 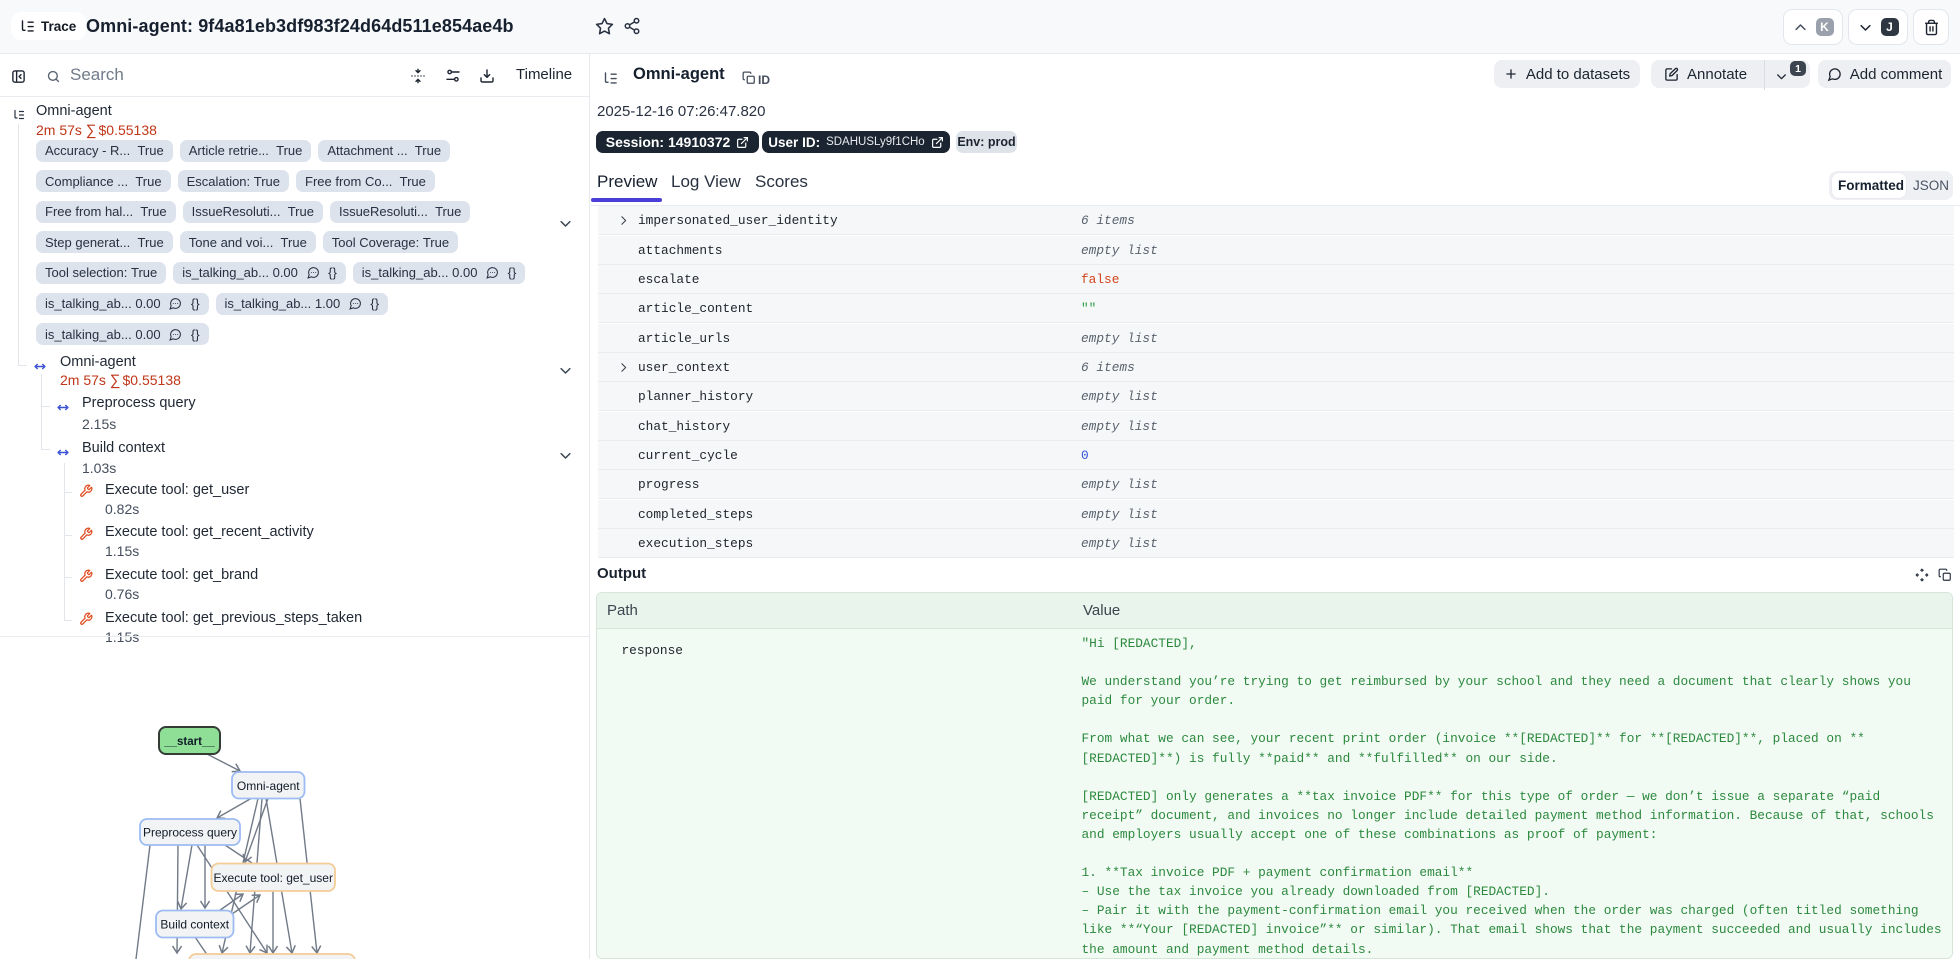 I want to click on svg-text: Build context, so click(x=194, y=925).